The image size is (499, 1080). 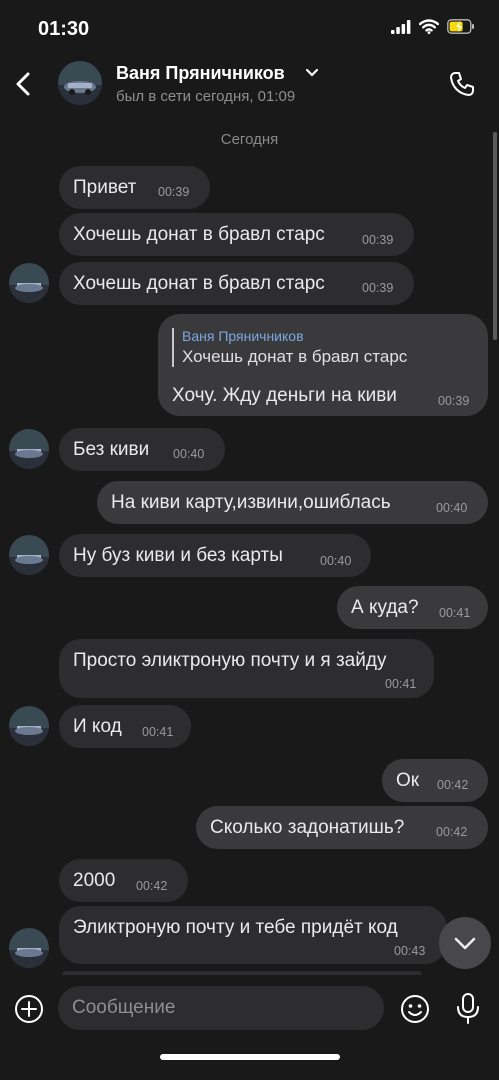 What do you see at coordinates (105, 187) in the screenshot?
I see `message-text: Привет` at bounding box center [105, 187].